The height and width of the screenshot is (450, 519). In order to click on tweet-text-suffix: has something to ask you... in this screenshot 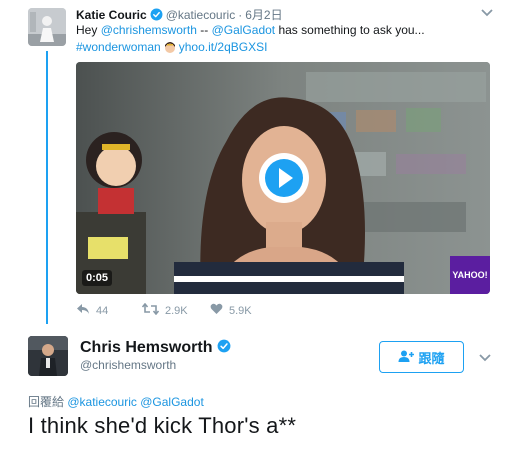, I will do `click(350, 30)`.